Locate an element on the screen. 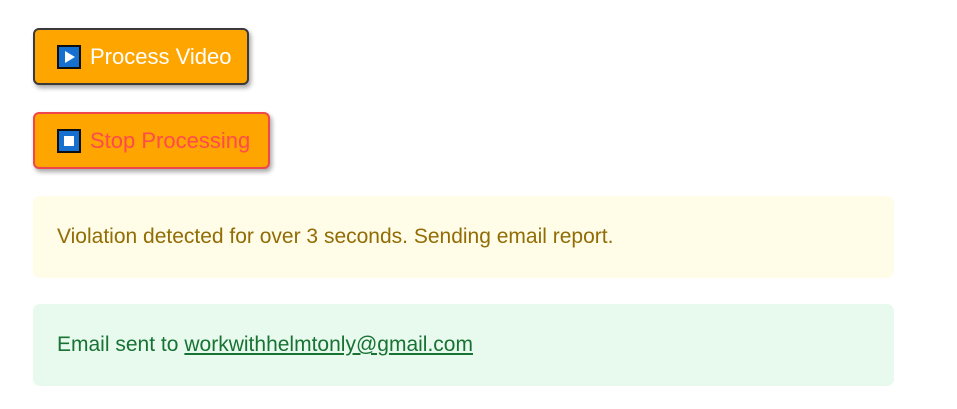  email-link: workwithhelmtonly@gmail.com is located at coordinates (328, 345).